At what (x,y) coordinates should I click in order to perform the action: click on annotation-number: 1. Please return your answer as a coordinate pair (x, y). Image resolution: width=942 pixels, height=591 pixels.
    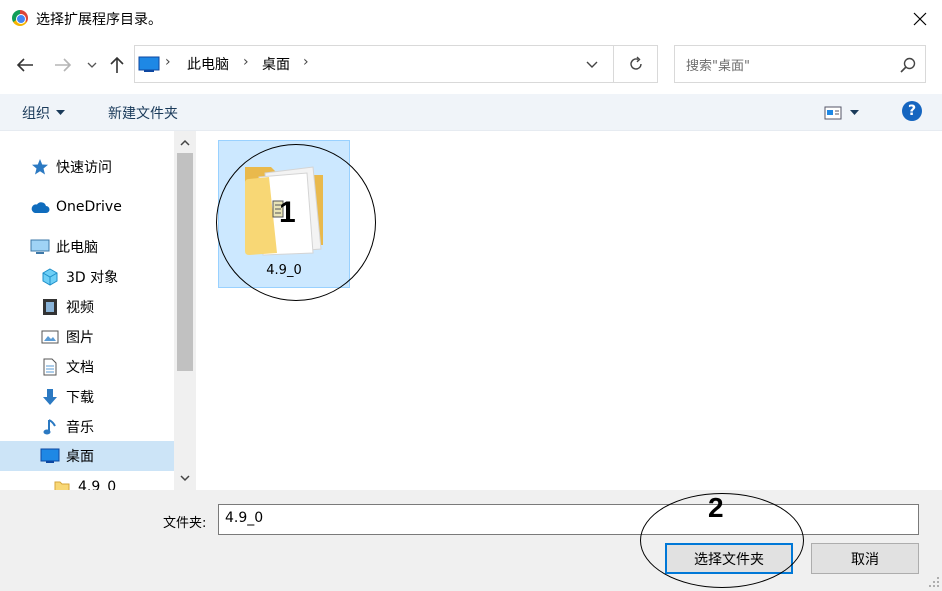
    Looking at the image, I should click on (287, 212).